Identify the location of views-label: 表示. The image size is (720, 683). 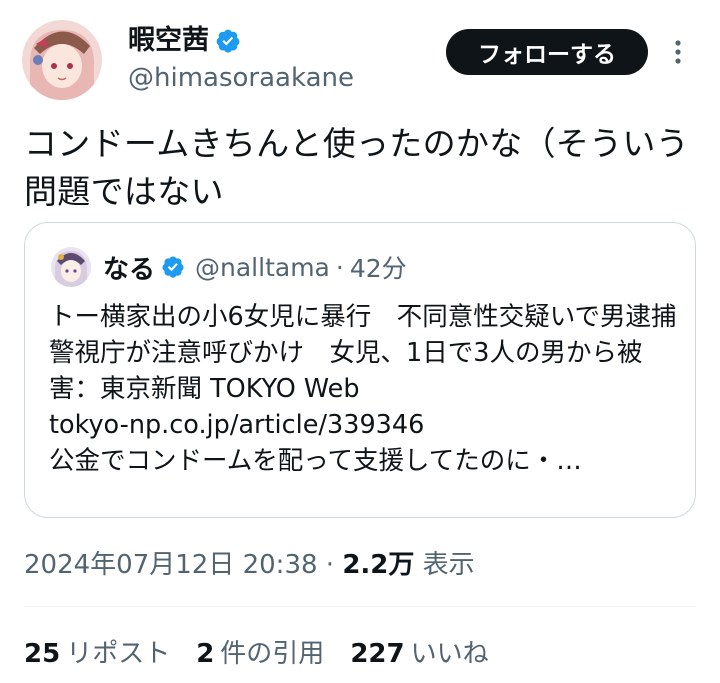
(448, 565).